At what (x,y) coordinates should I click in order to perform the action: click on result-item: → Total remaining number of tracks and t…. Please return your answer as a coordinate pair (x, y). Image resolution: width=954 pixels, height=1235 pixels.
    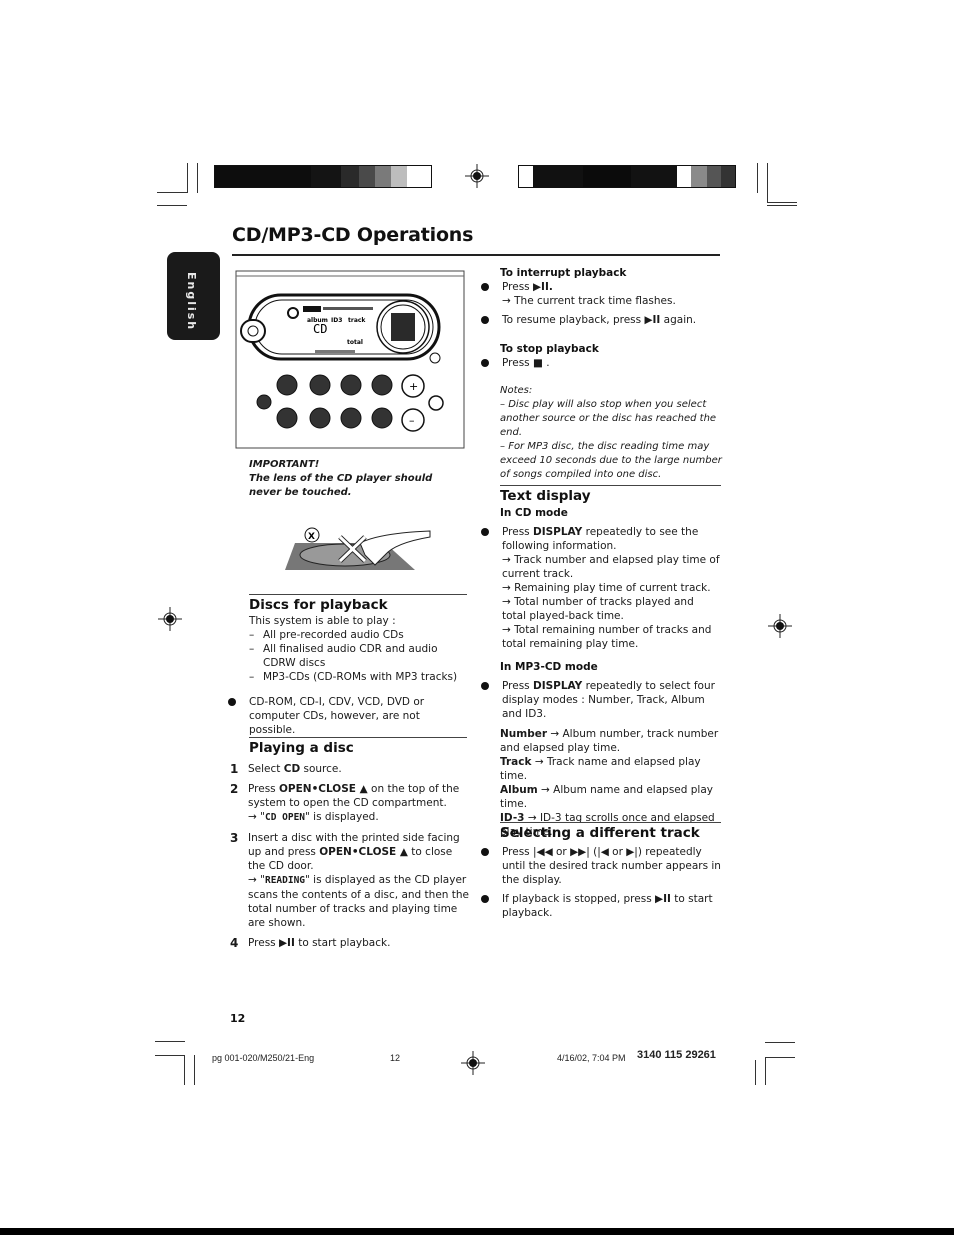
    Looking at the image, I should click on (607, 637).